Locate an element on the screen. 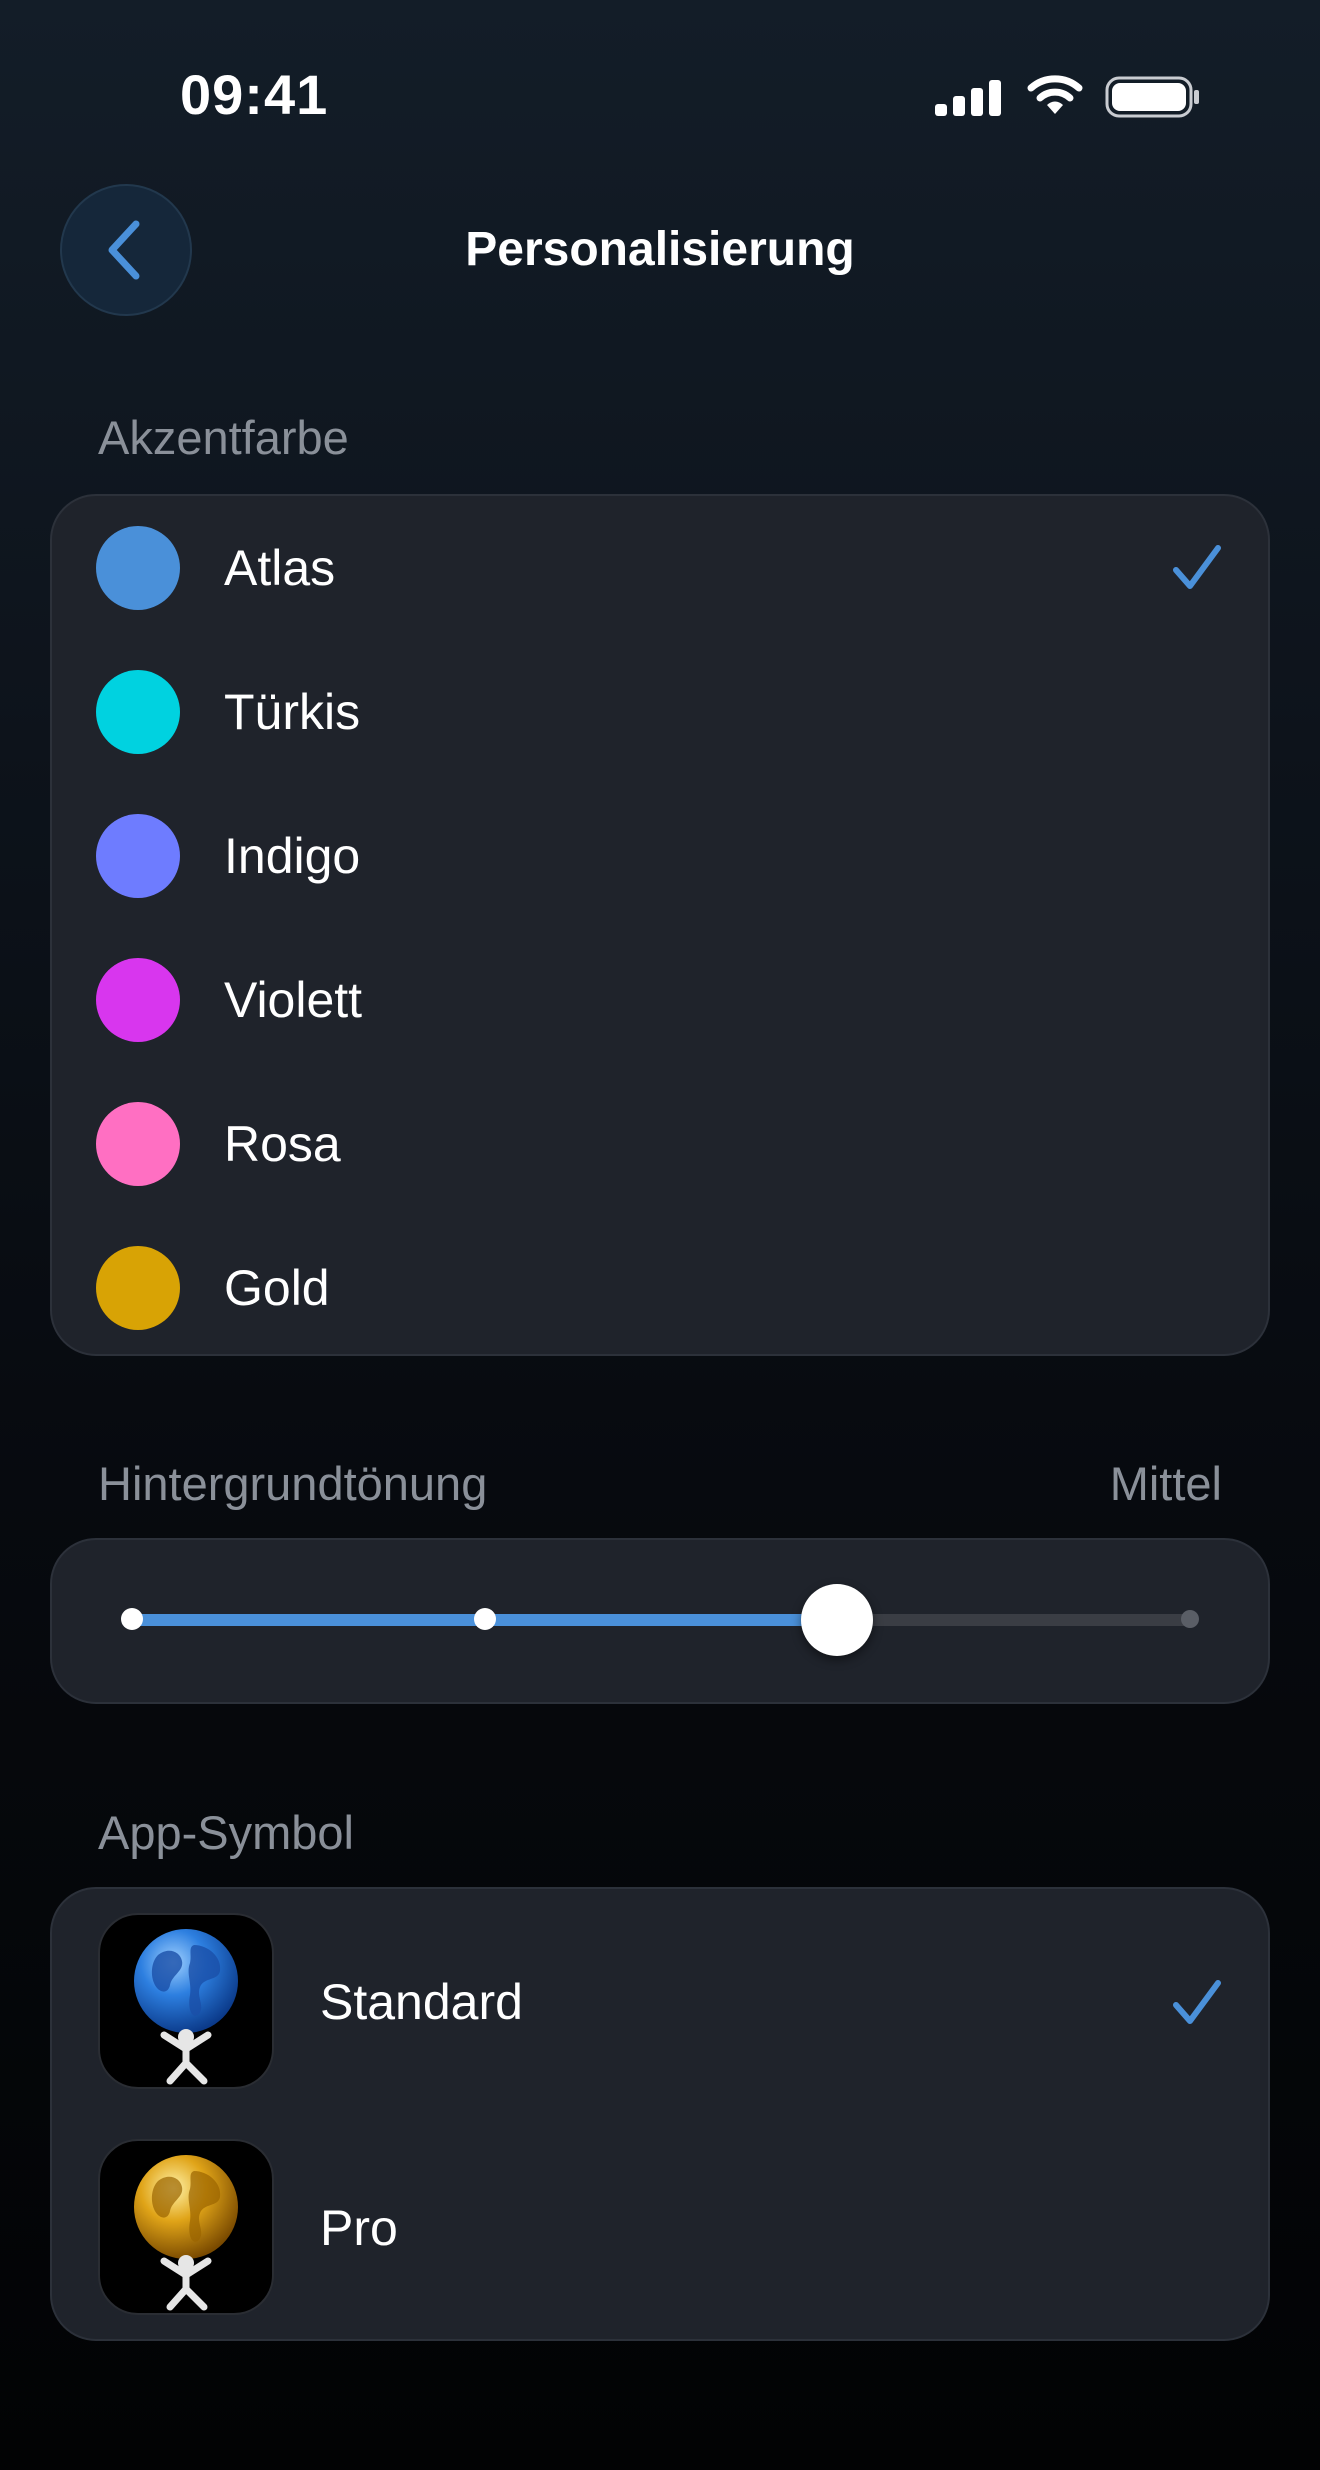 Image resolution: width=1320 pixels, height=2470 pixels. tint-value-label: Mittel is located at coordinates (1165, 1483).